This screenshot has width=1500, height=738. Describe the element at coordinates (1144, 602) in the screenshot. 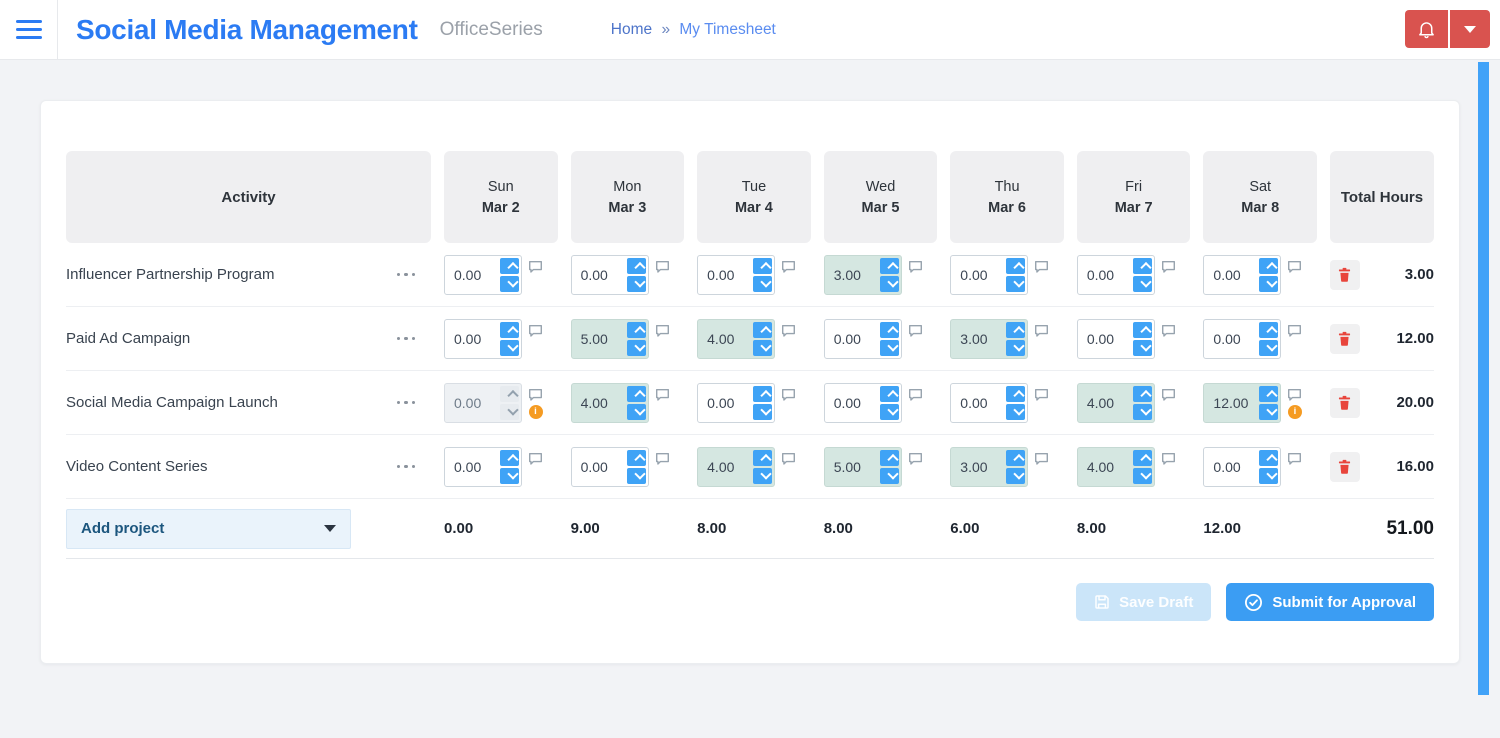

I see `save-draft-button: Save Draft` at that location.